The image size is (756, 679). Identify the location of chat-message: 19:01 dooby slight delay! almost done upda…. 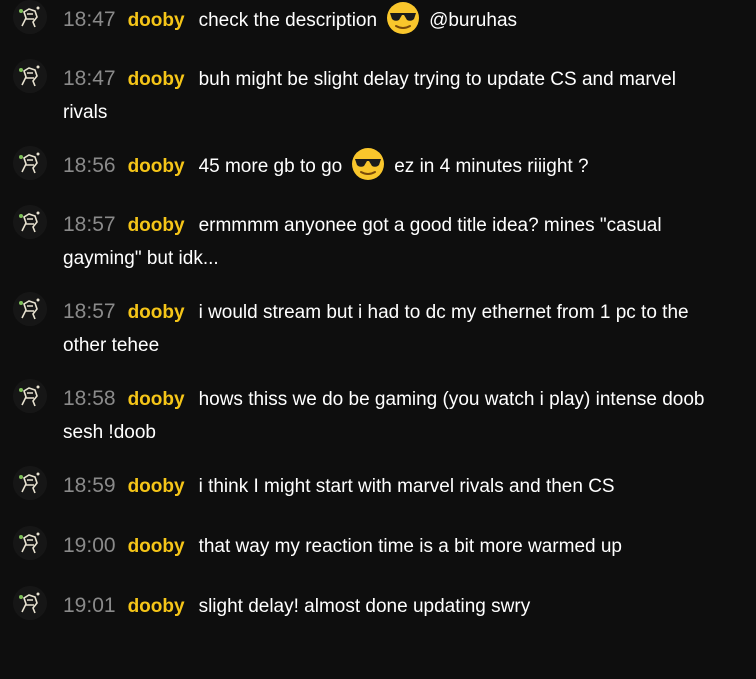
(370, 604).